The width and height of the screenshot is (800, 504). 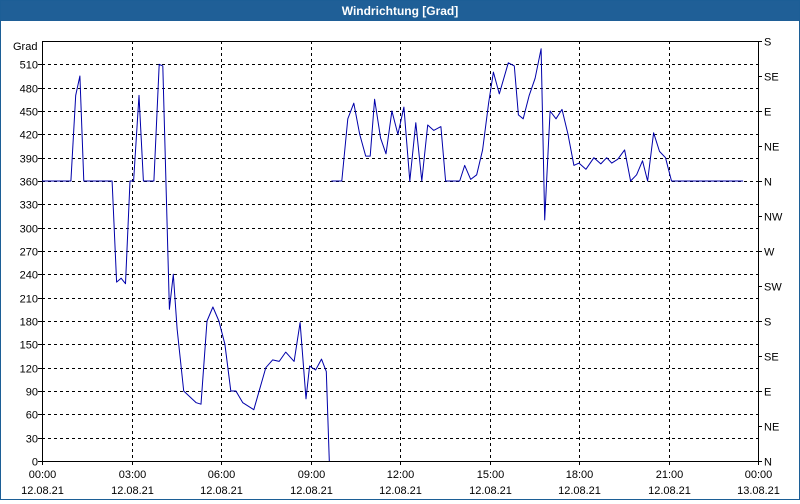 I want to click on y-tick-label: 450, so click(x=29, y=113).